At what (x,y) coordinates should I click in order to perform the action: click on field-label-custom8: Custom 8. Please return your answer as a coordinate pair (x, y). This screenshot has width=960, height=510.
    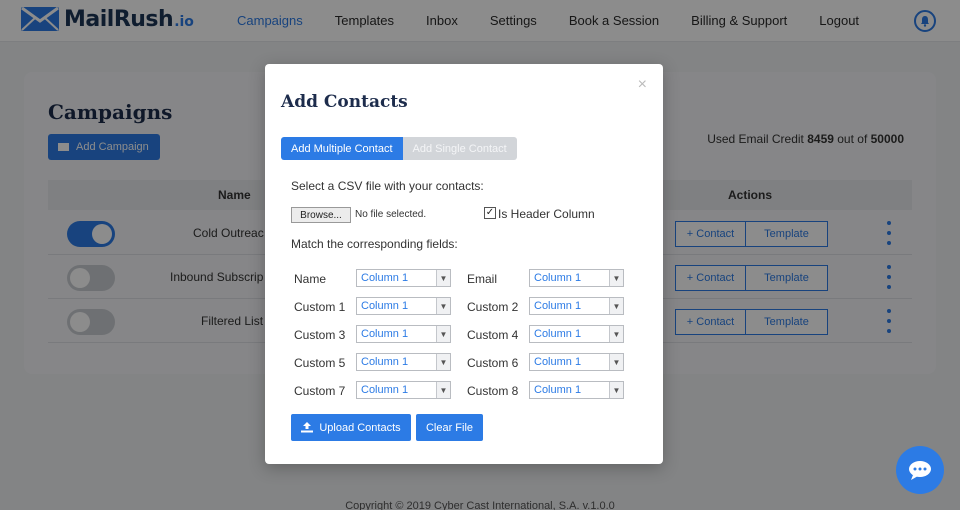
    Looking at the image, I should click on (493, 391).